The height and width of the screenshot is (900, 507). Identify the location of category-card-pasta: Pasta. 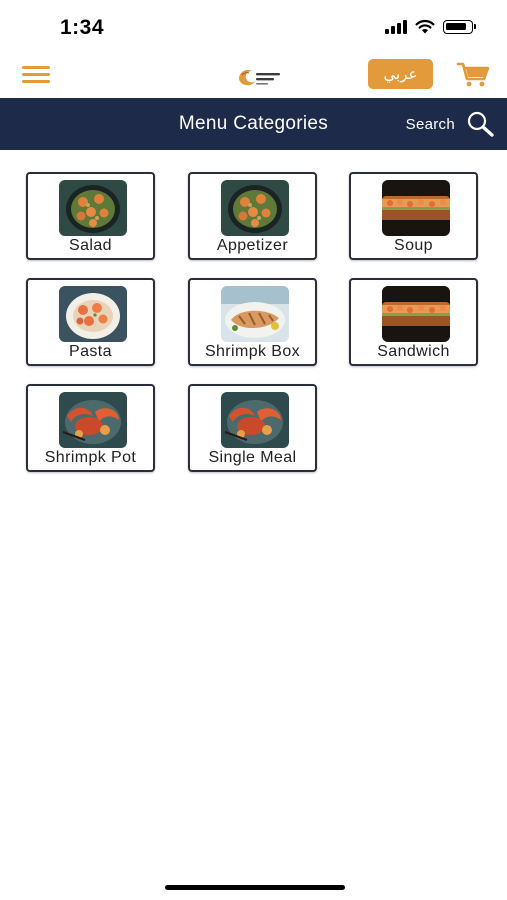
(90, 322).